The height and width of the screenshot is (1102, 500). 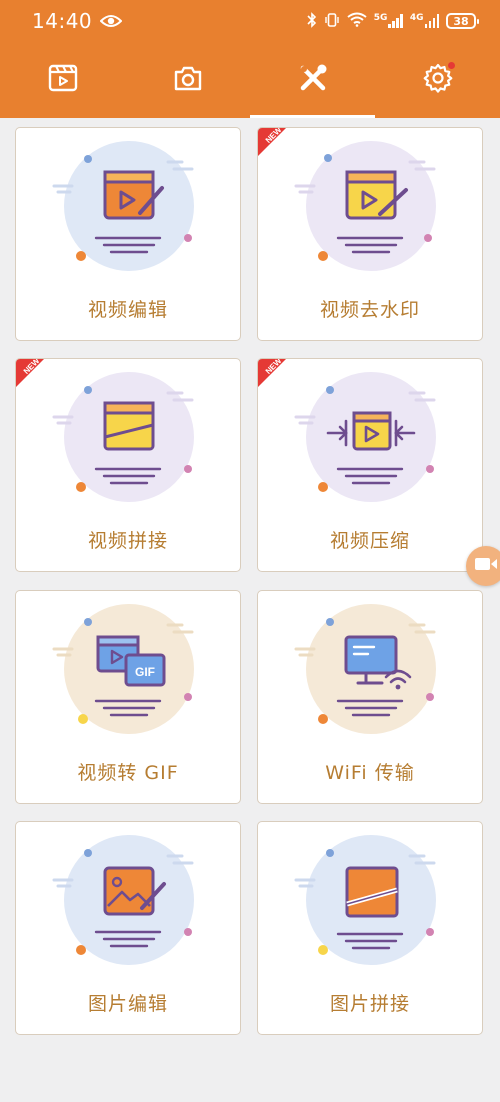 I want to click on card-image-edit: 图片编辑, so click(x=128, y=928).